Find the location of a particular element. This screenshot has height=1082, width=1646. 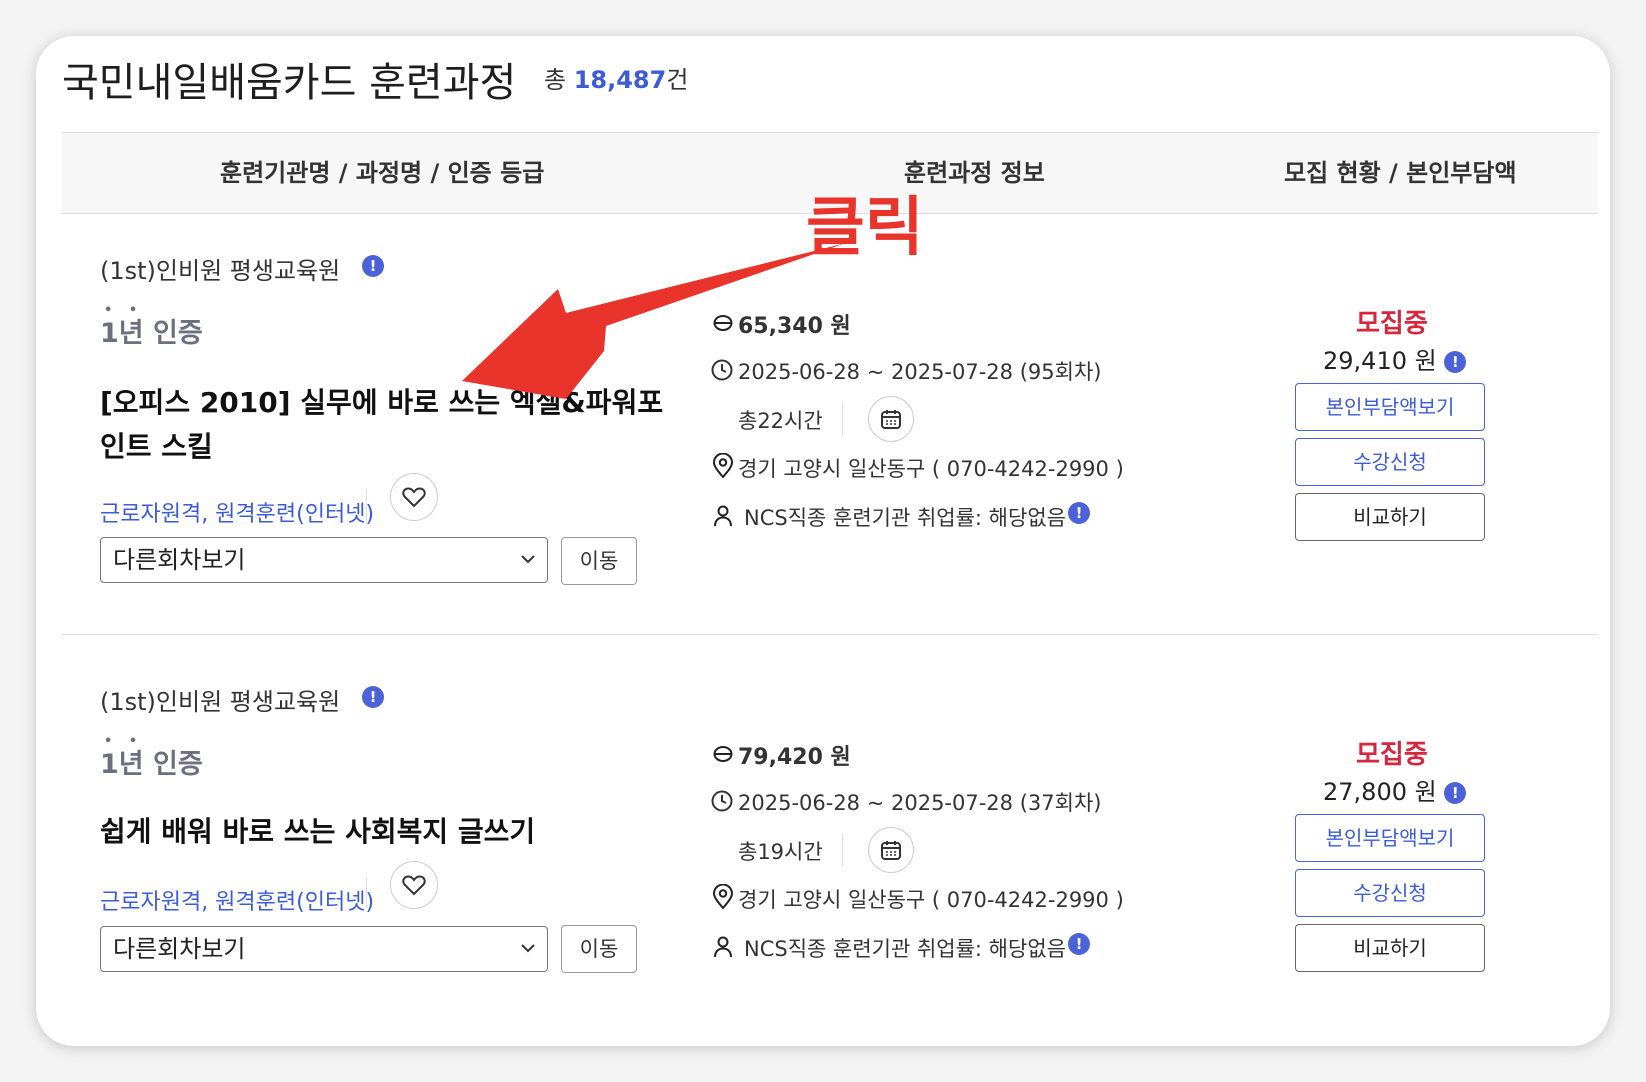

column-header-recruitment: 모집 현황 / 본인부담액 is located at coordinates (1400, 173).